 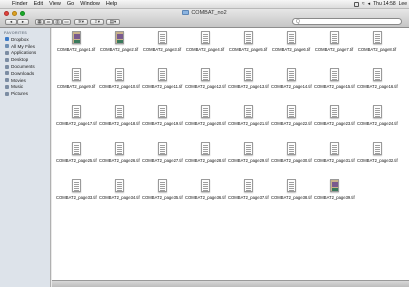 What do you see at coordinates (25, 46) in the screenshot?
I see `sidebar-item-all-my-files: All My Files` at bounding box center [25, 46].